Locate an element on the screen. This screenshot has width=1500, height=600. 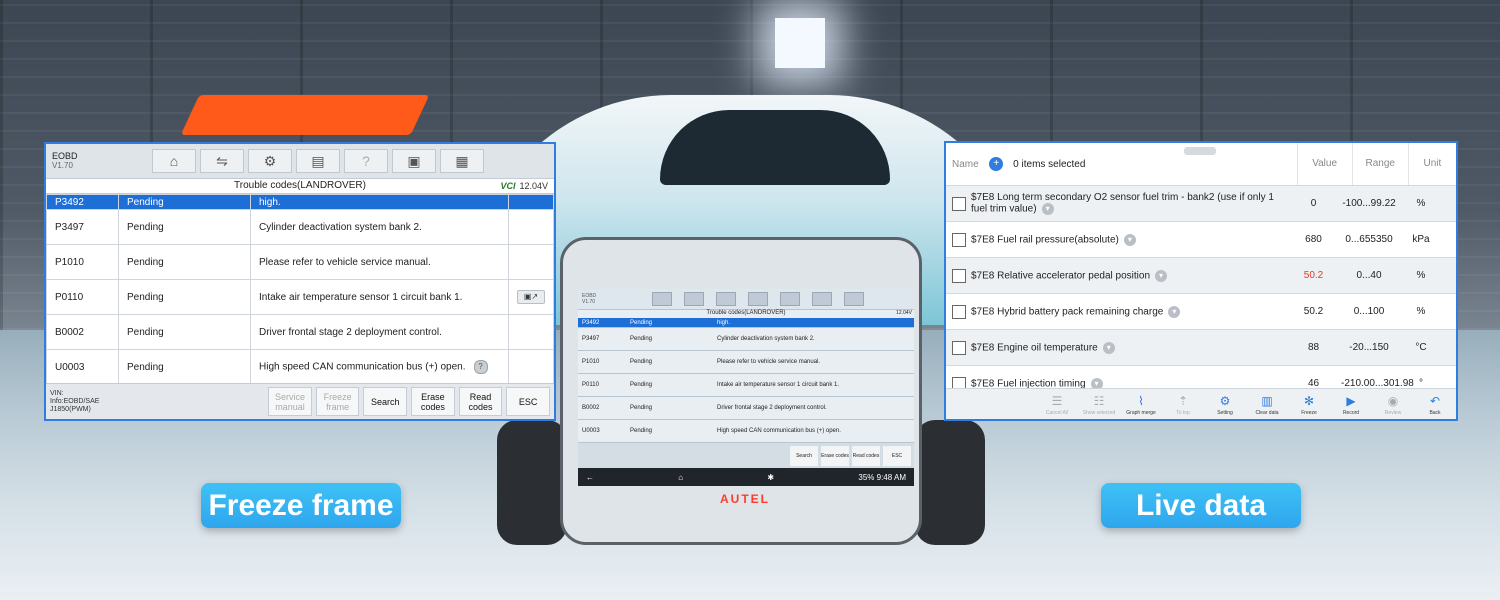
live-data-caption: Live data is located at coordinates (1201, 505).